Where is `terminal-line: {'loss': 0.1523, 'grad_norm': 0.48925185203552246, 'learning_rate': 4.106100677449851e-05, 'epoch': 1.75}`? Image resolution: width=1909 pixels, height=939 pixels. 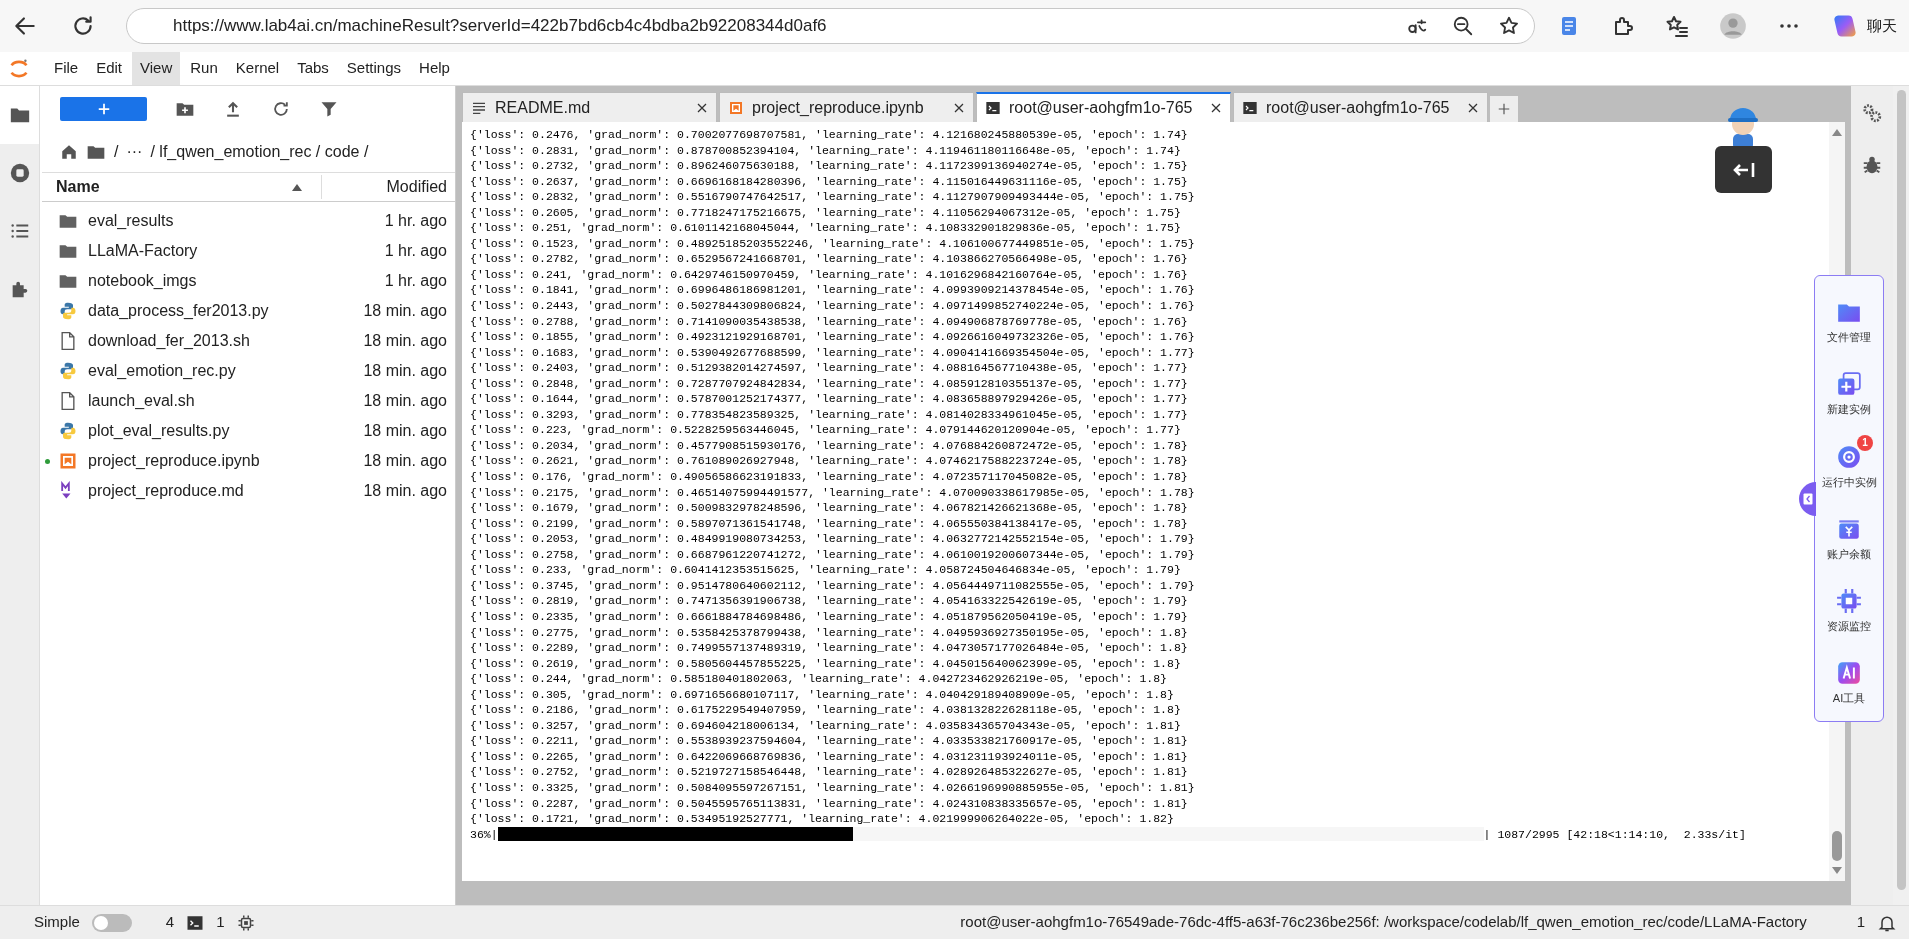
terminal-line: {'loss': 0.1523, 'grad_norm': 0.48925185203552246, 'learning_rate': 4.106100677449851e-05, 'epoch': 1.75} is located at coordinates (832, 243).